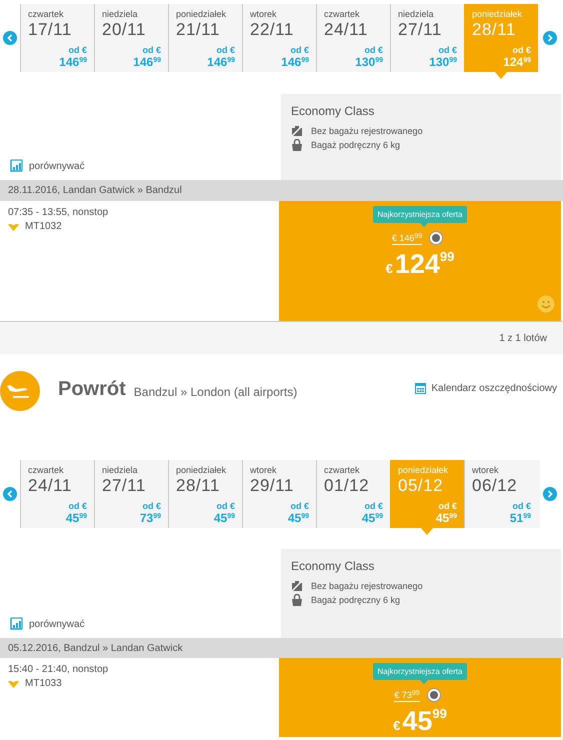  Describe the element at coordinates (131, 494) in the screenshot. I see `date-tab: niedziela 27/11 od € 73$^{99}$` at that location.